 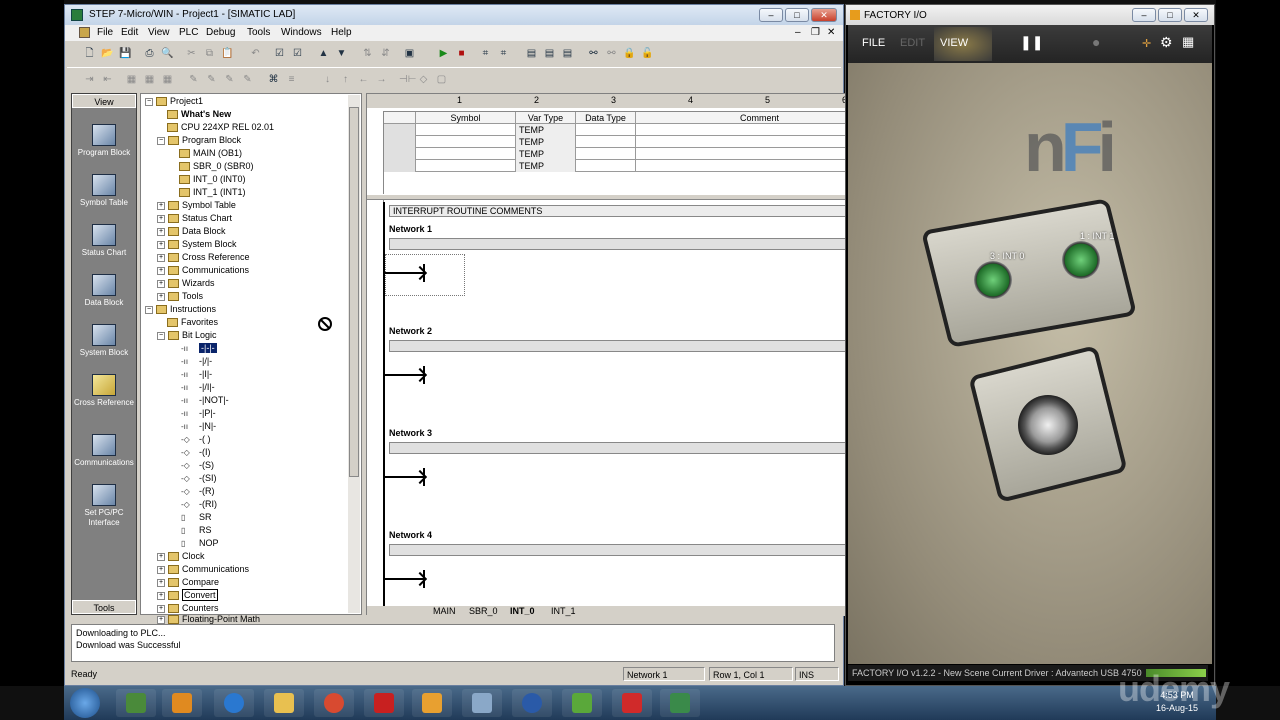 What do you see at coordinates (89, 53) in the screenshot?
I see `new-icon: 🗋` at bounding box center [89, 53].